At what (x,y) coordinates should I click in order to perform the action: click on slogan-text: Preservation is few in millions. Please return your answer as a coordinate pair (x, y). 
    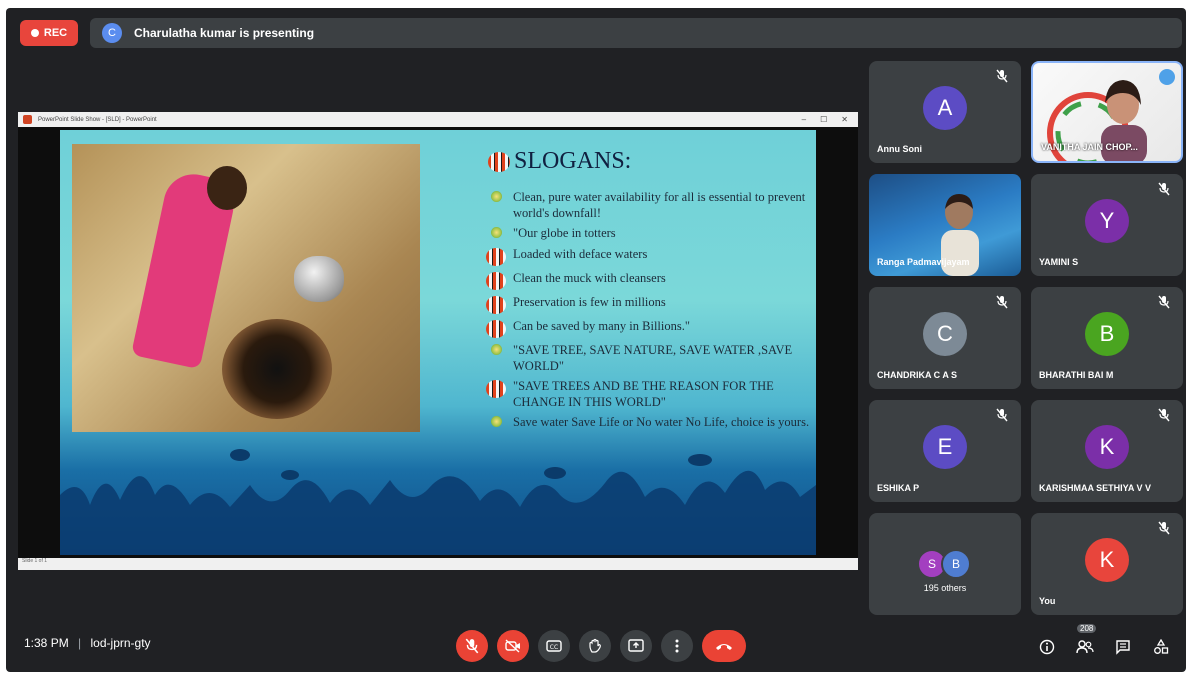
    Looking at the image, I should click on (589, 301).